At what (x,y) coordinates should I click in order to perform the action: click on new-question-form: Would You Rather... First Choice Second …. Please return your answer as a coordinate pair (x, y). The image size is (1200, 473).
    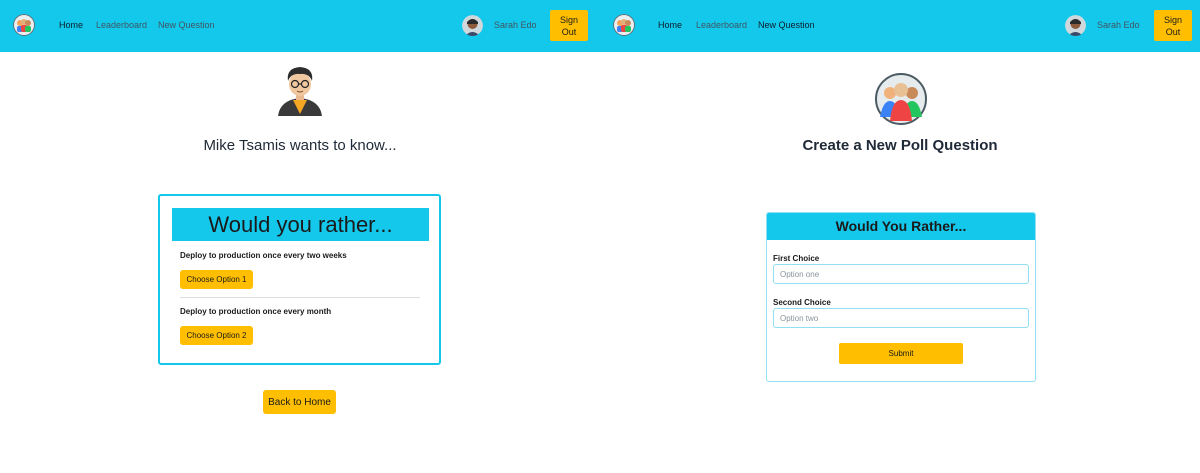
    Looking at the image, I should click on (901, 297).